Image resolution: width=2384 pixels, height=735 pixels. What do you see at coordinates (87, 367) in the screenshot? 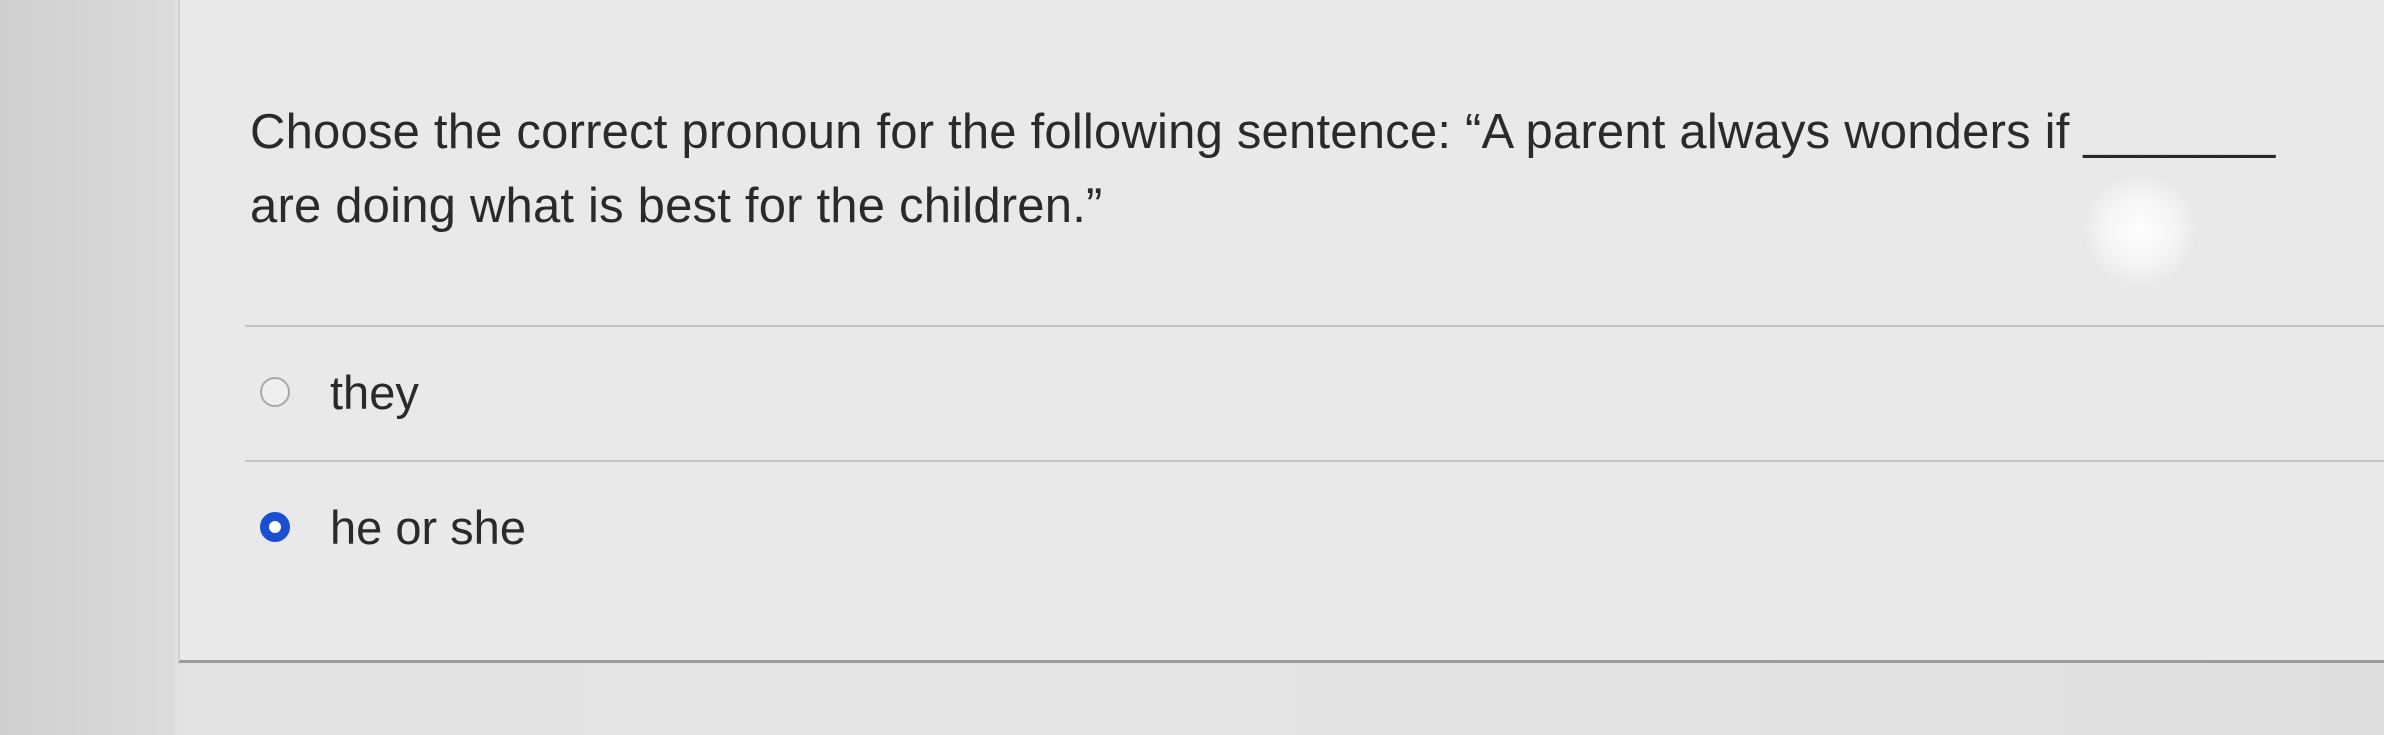
I see `page-margin` at bounding box center [87, 367].